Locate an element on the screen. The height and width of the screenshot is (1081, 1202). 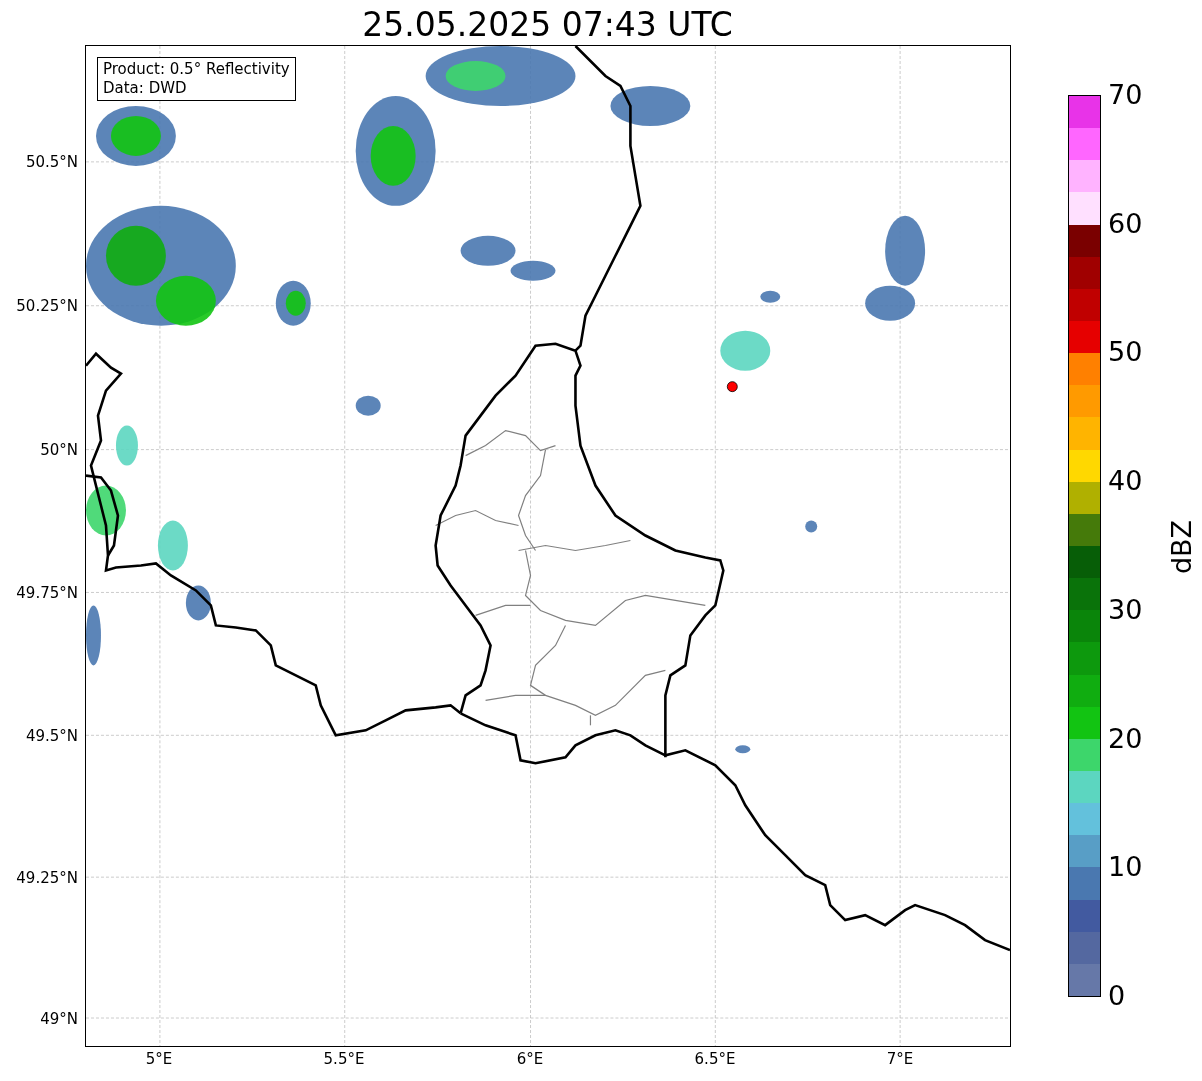
colorbar-tick-label: 30 is located at coordinates (1125, 609).